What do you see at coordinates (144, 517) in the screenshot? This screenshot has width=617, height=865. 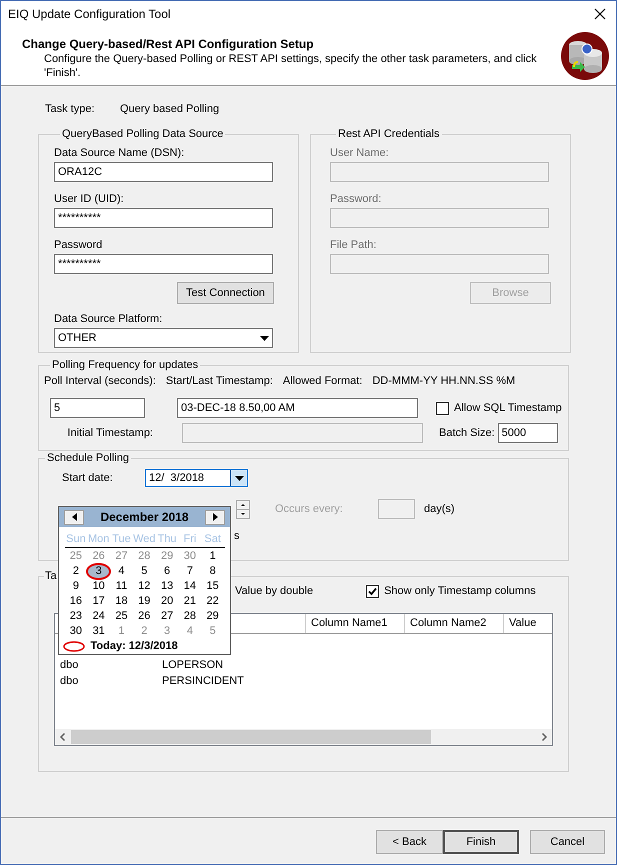 I see `month-title: December 2018` at bounding box center [144, 517].